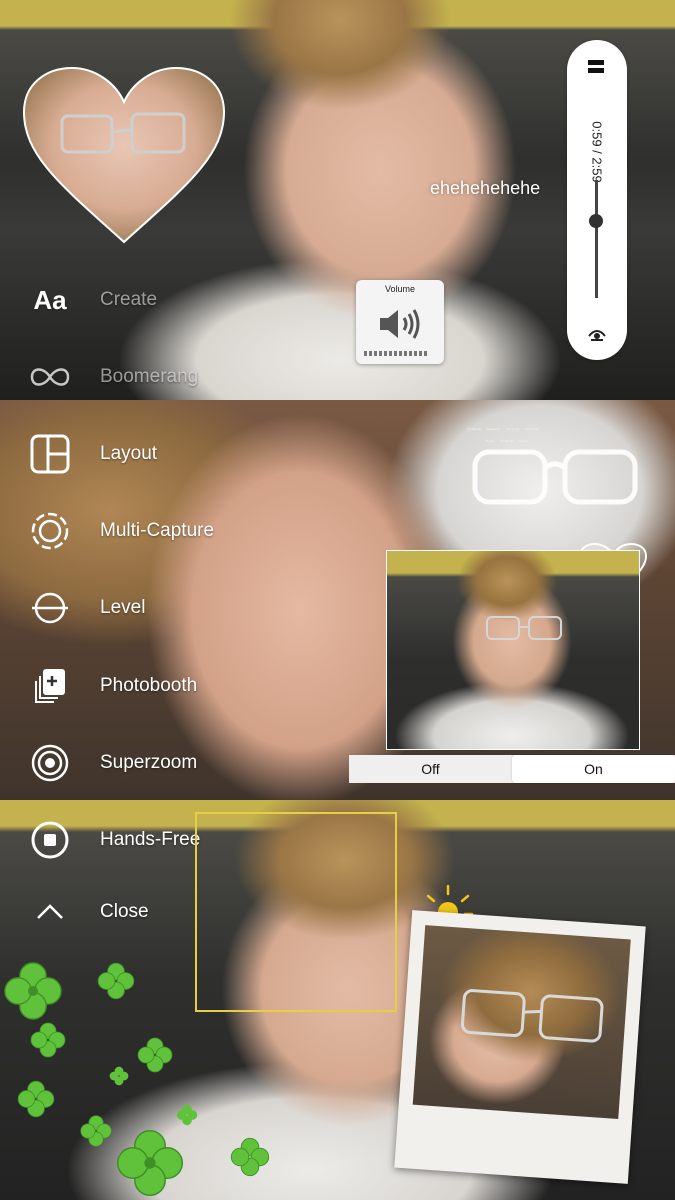 This screenshot has height=1200, width=675. I want to click on menu-item-photobooth: Photobooth, so click(113, 686).